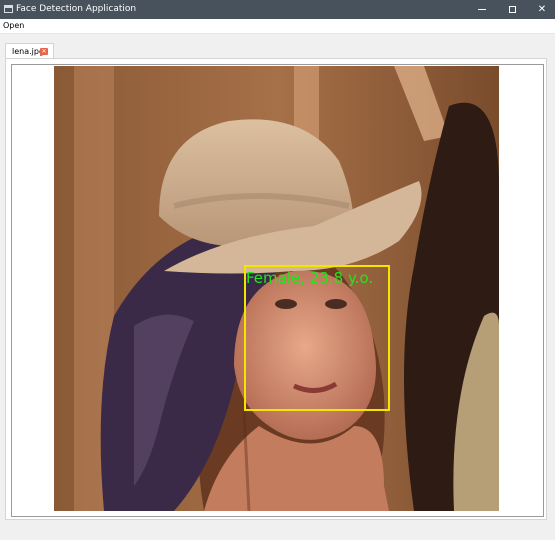 The height and width of the screenshot is (540, 555). I want to click on maximize-icon, so click(512, 9).